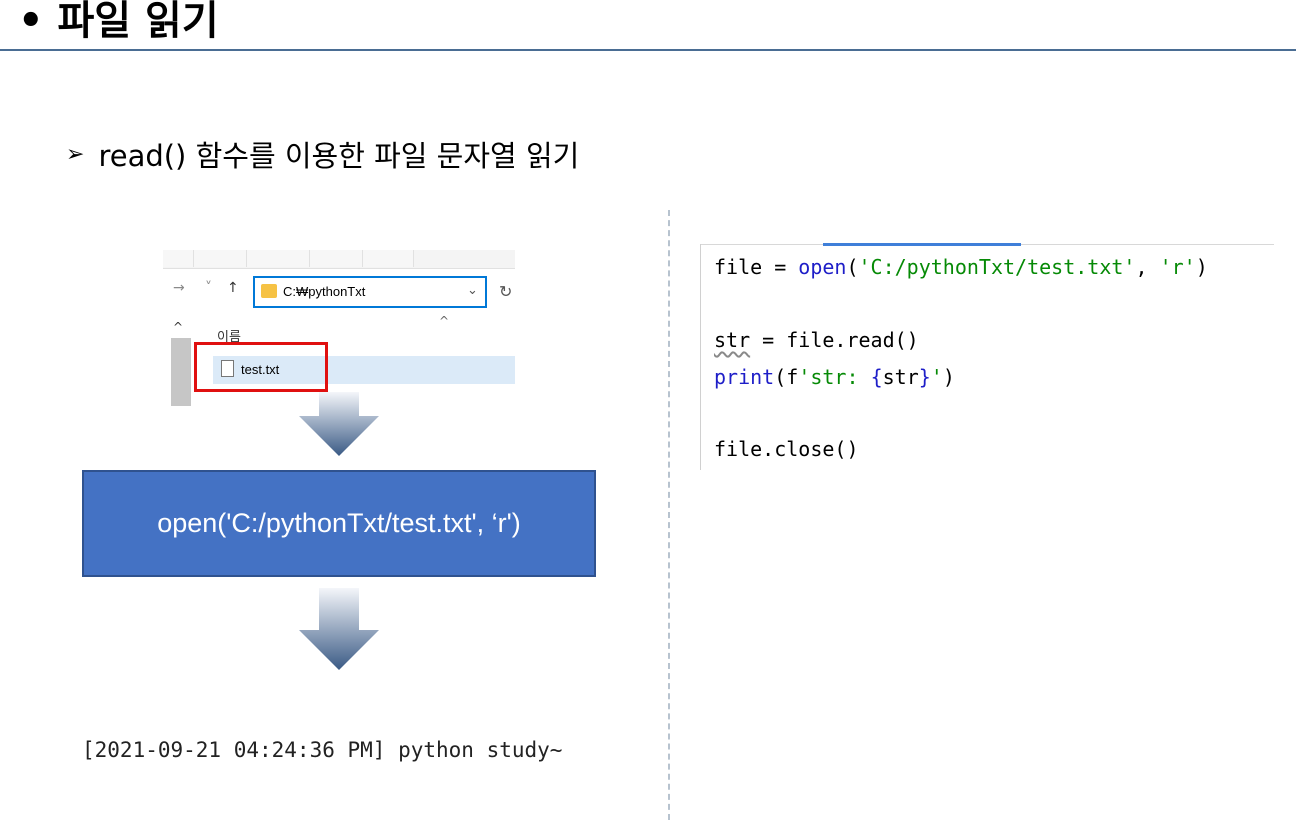 Image resolution: width=1296 pixels, height=820 pixels. What do you see at coordinates (269, 291) in the screenshot?
I see `folder-icon` at bounding box center [269, 291].